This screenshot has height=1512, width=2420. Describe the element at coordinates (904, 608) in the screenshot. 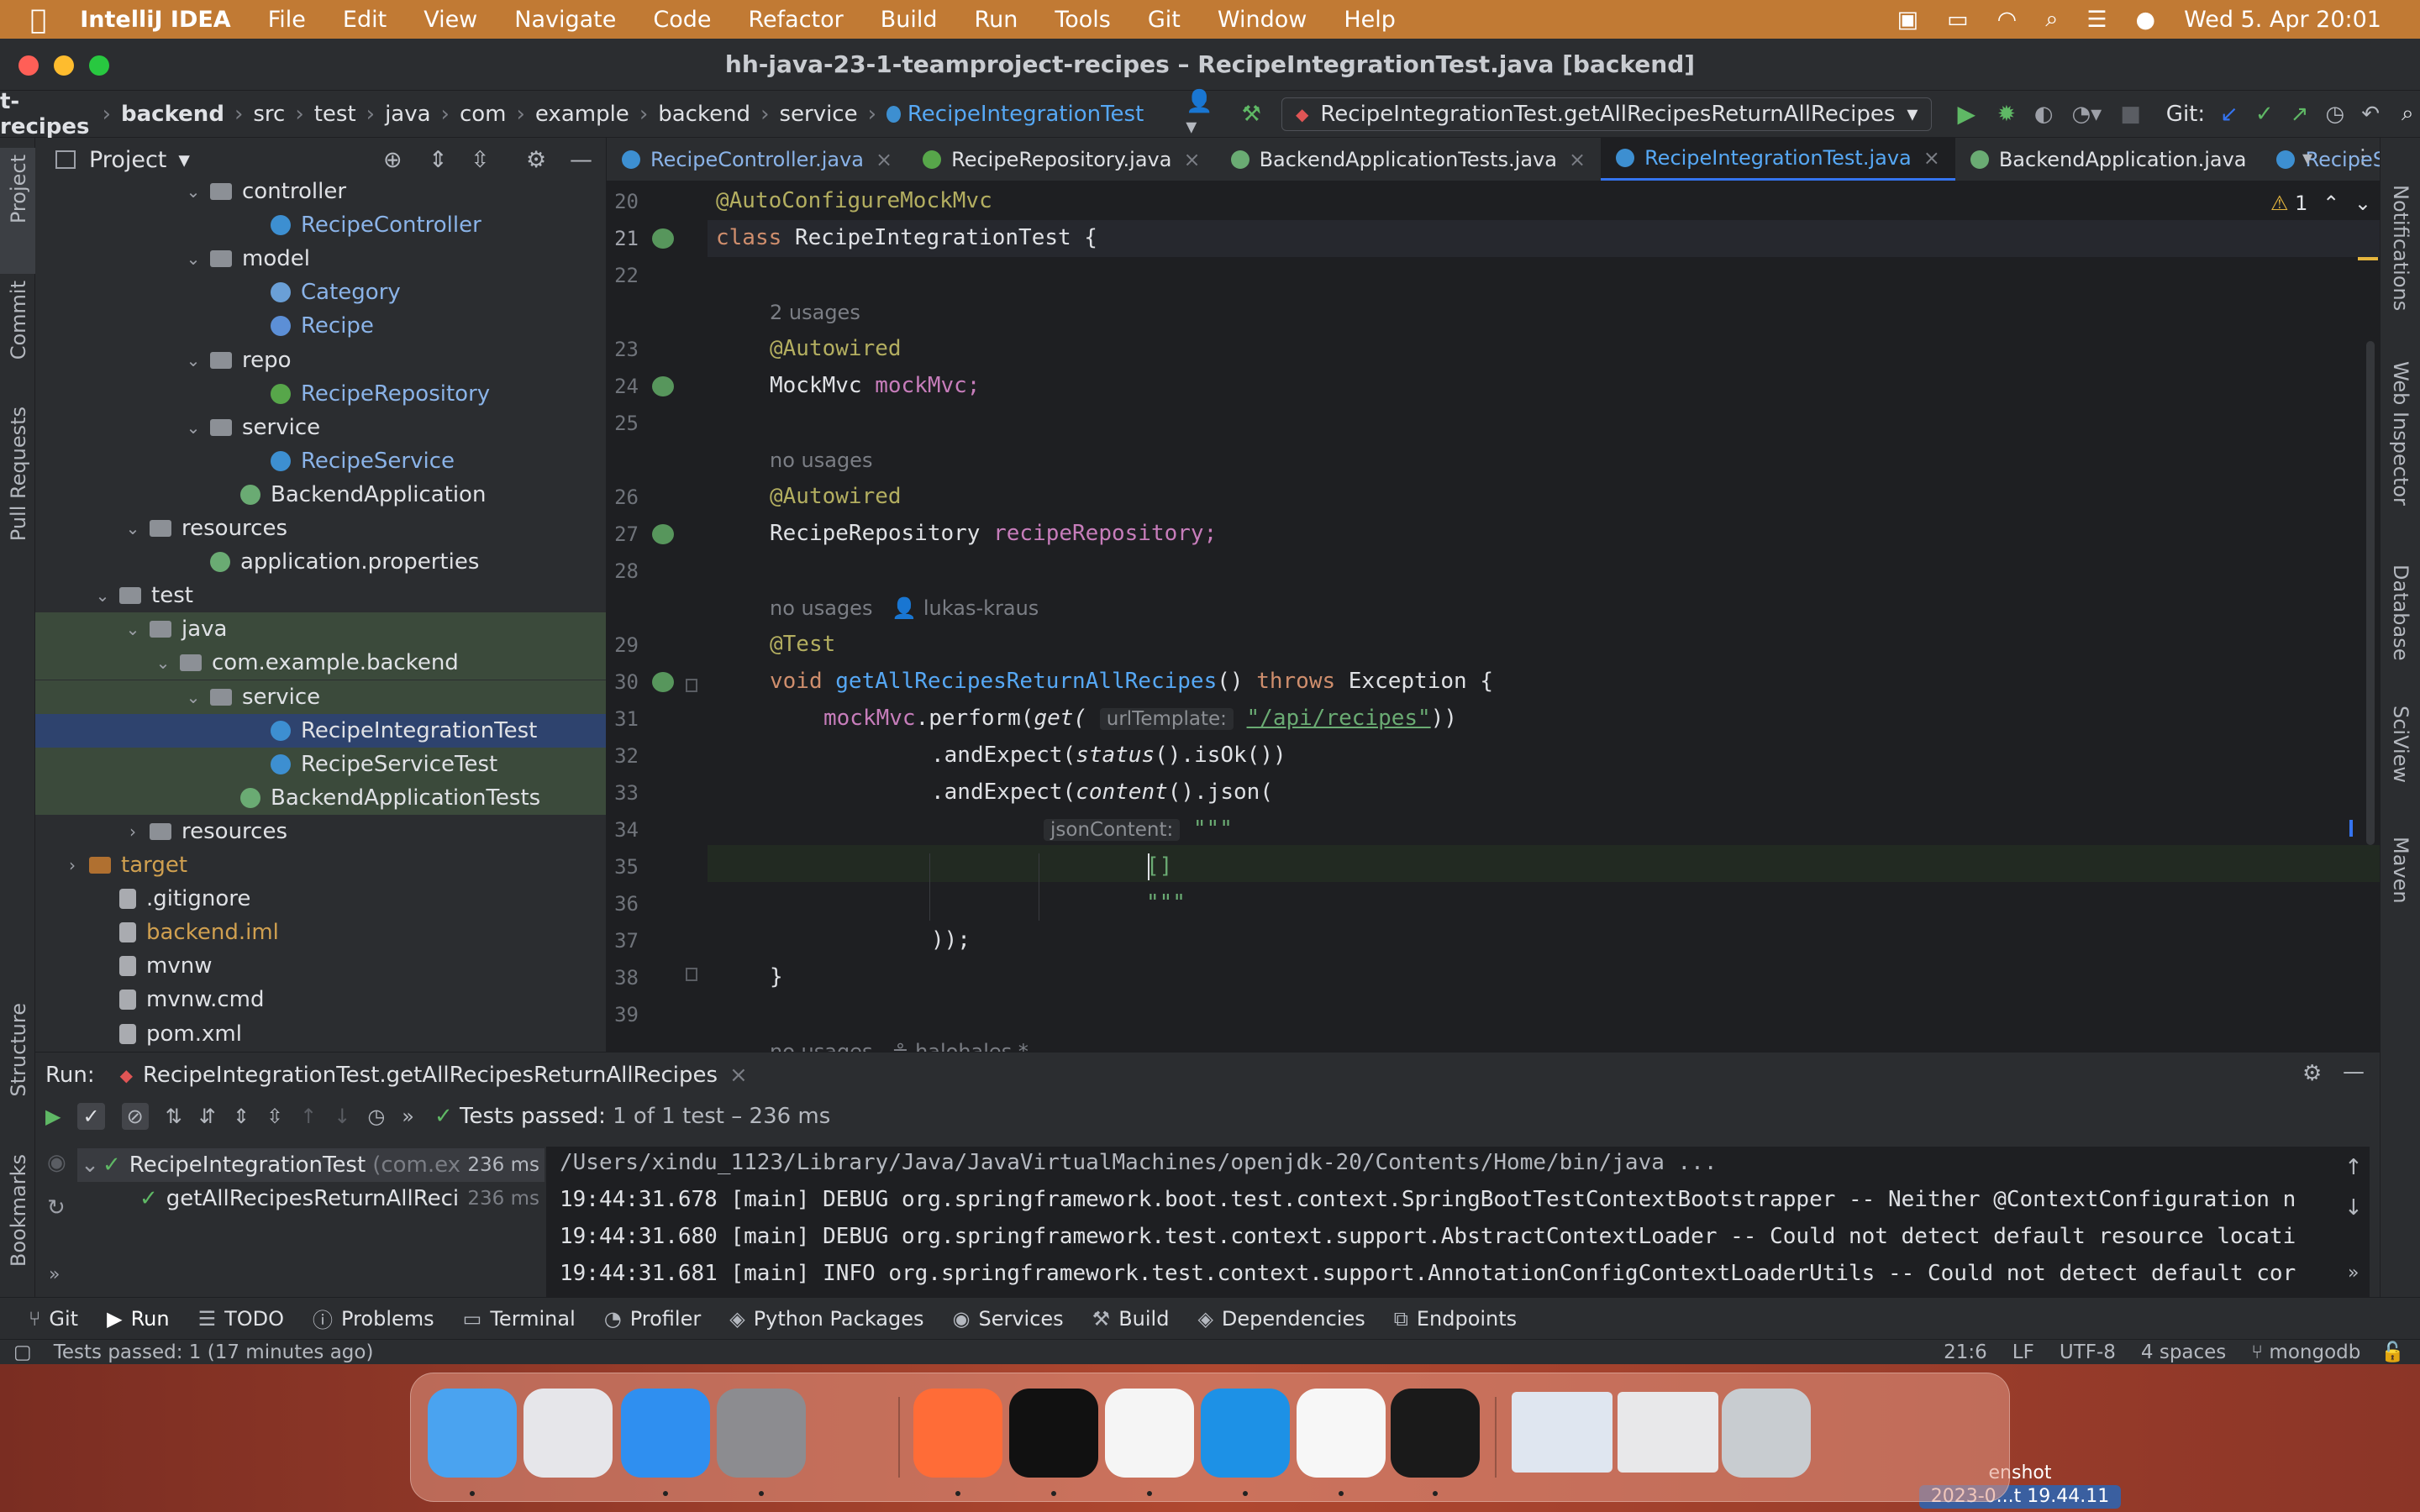

I see `usages-hint: no usages 👤 lukas-kraus` at that location.